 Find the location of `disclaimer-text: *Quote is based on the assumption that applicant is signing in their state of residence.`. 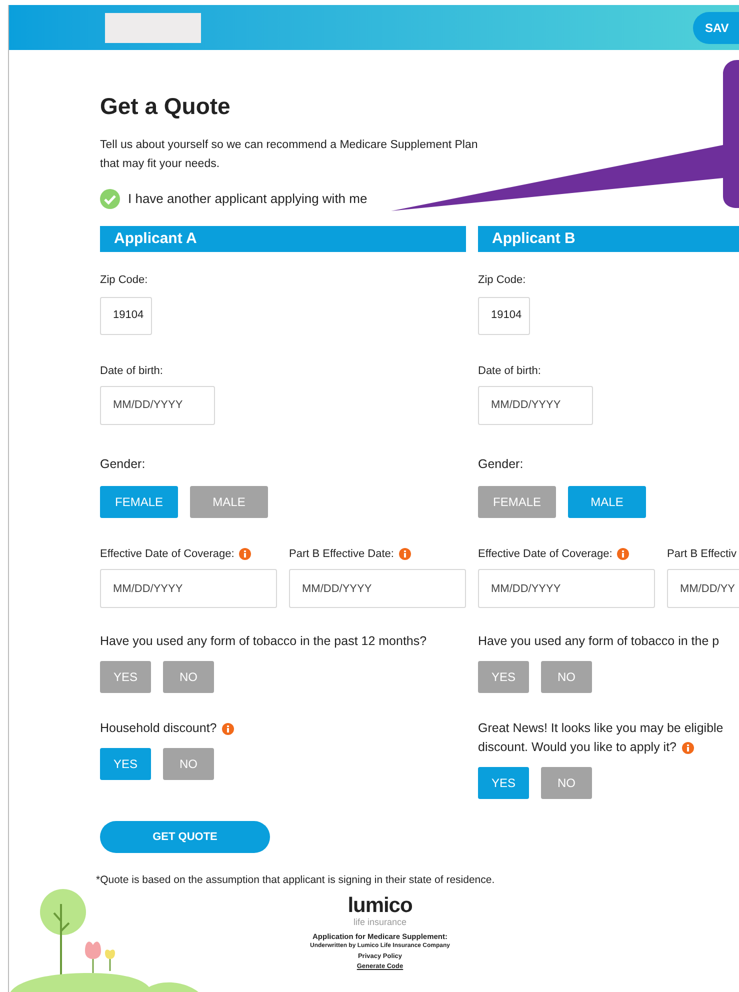

disclaimer-text: *Quote is based on the assumption that applicant is signing in their state of residence. is located at coordinates (296, 880).